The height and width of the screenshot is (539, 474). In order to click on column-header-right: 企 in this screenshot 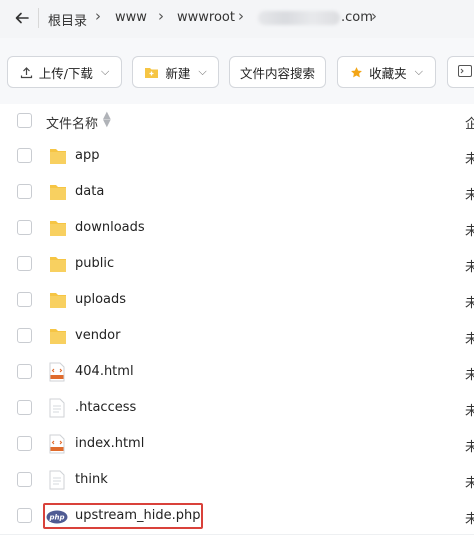, I will do `click(469, 122)`.